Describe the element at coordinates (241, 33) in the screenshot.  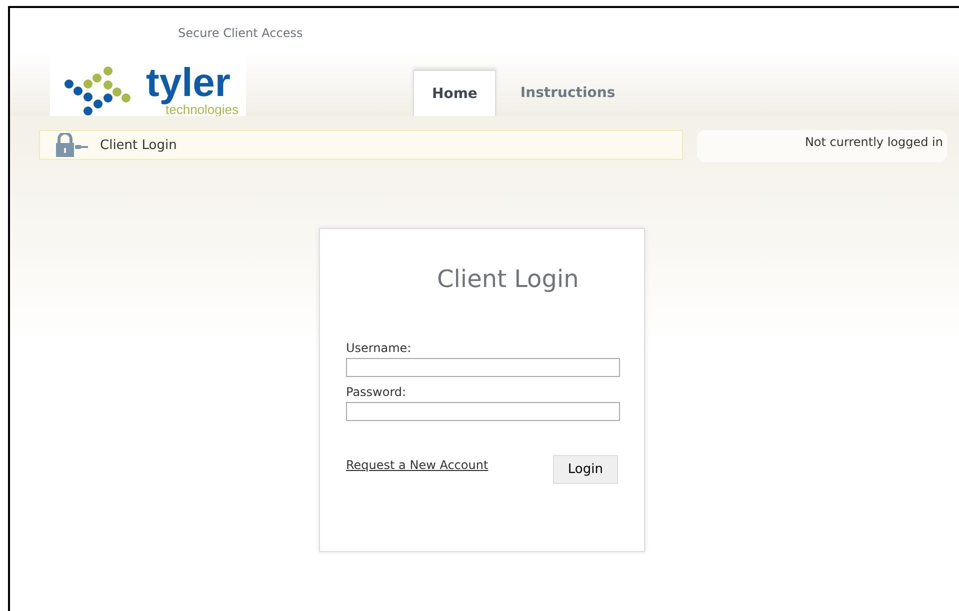
I see `site-title: Secure Client Access` at that location.